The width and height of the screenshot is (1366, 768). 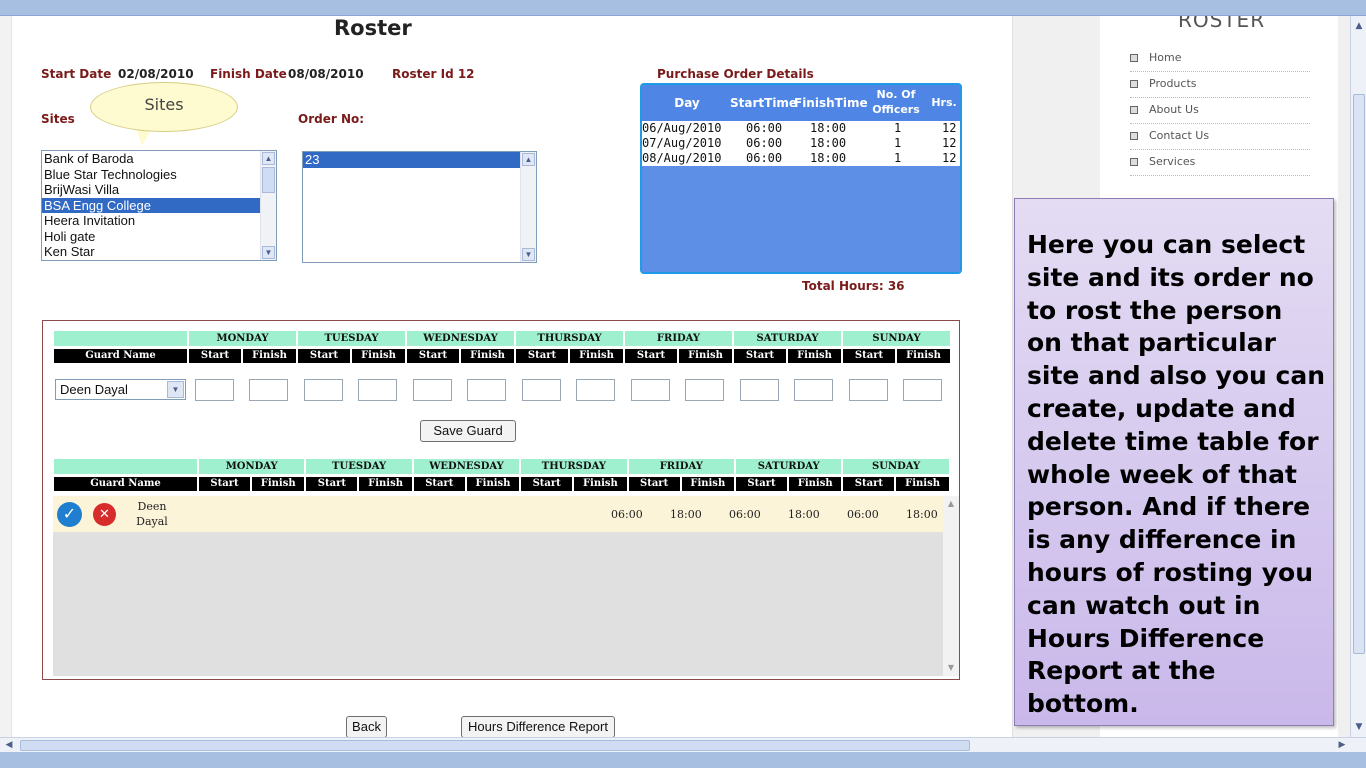 I want to click on page-vertical-scrollbar: ▲ ▼, so click(x=1358, y=376).